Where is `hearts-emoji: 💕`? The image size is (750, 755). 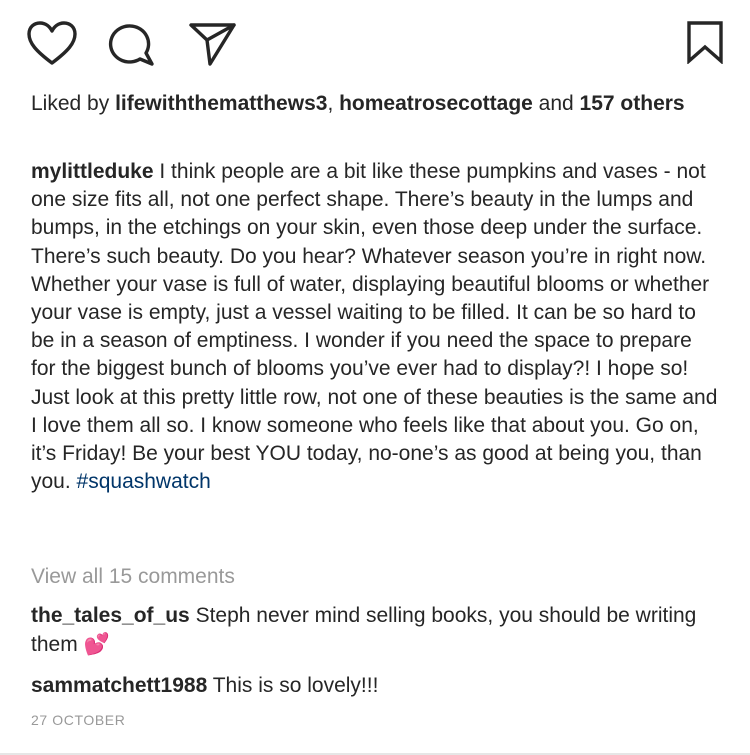
hearts-emoji: 💕 is located at coordinates (96, 644).